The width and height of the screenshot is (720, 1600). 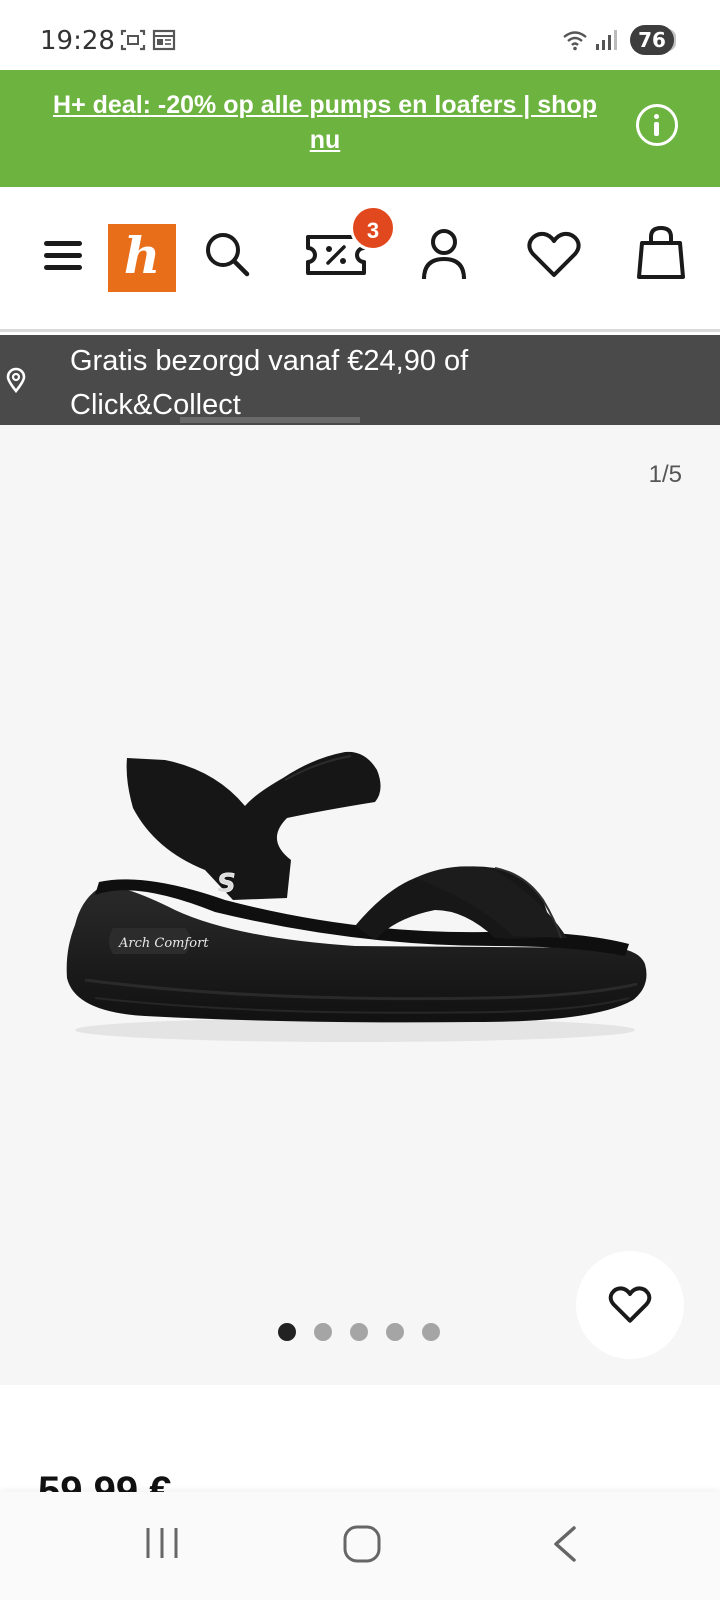 I want to click on wishlist-icon, so click(x=554, y=255).